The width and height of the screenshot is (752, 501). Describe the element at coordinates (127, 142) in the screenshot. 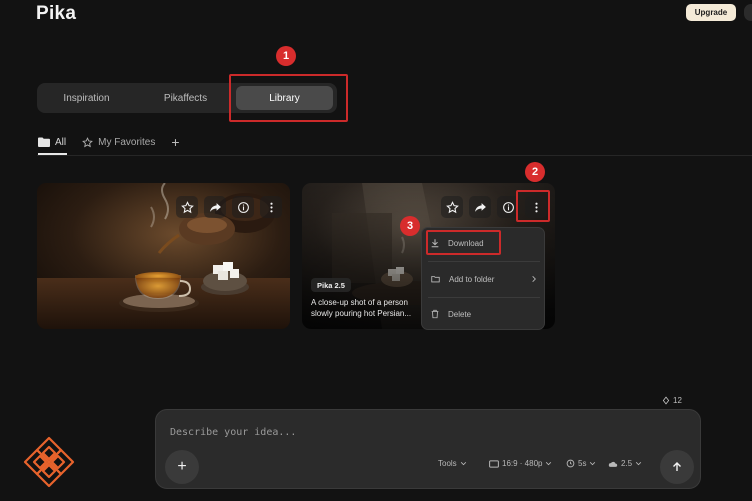

I see `filter-my-favorites-label: My Favorites` at that location.